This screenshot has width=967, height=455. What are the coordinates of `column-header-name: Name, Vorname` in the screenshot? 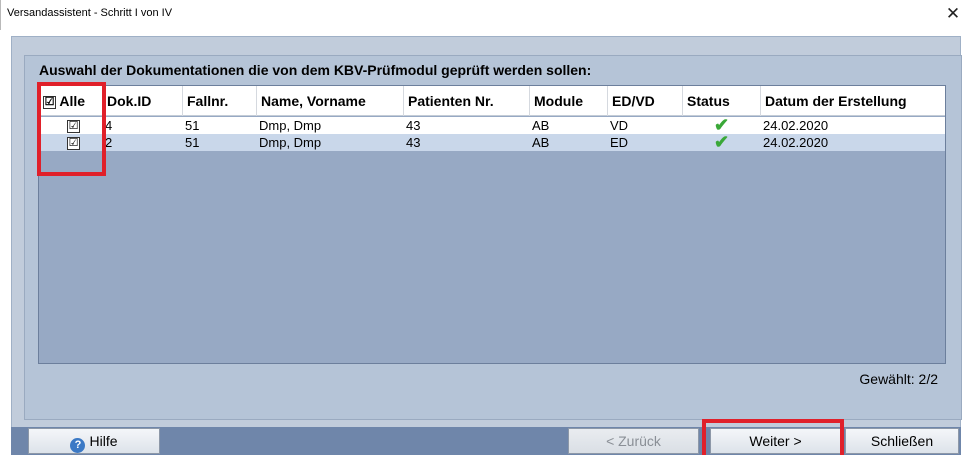 It's located at (330, 101).